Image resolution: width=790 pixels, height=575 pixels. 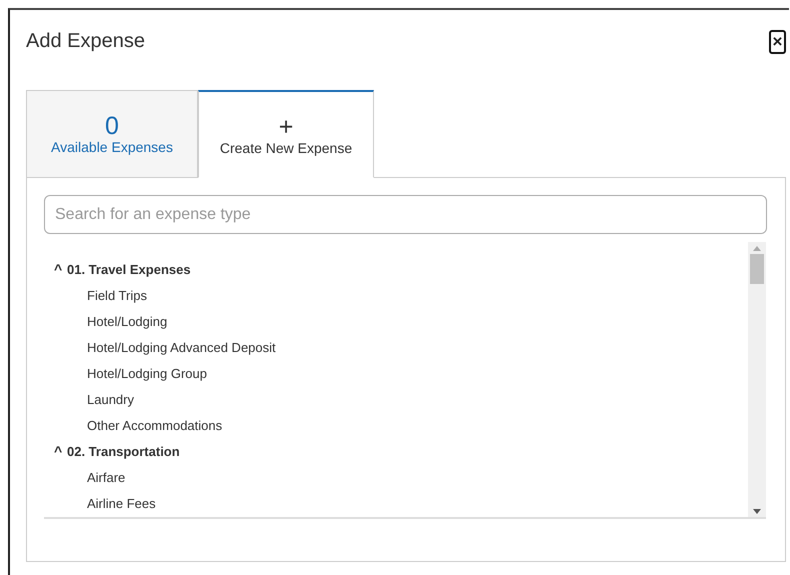 I want to click on expense-type-item: Airfare, so click(x=401, y=477).